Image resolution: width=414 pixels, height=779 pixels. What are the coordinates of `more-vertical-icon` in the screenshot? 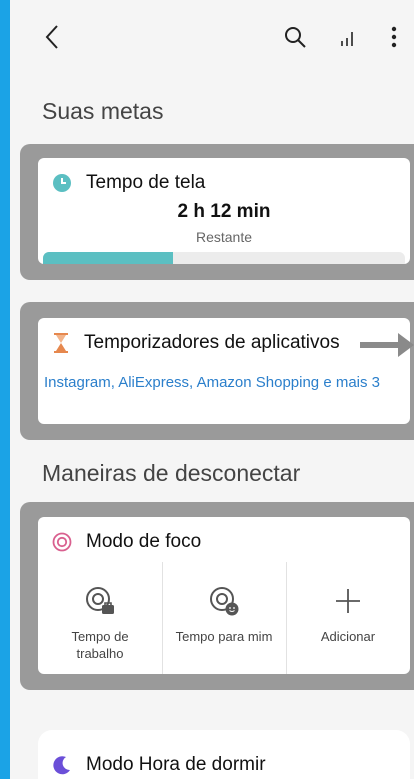 It's located at (394, 37).